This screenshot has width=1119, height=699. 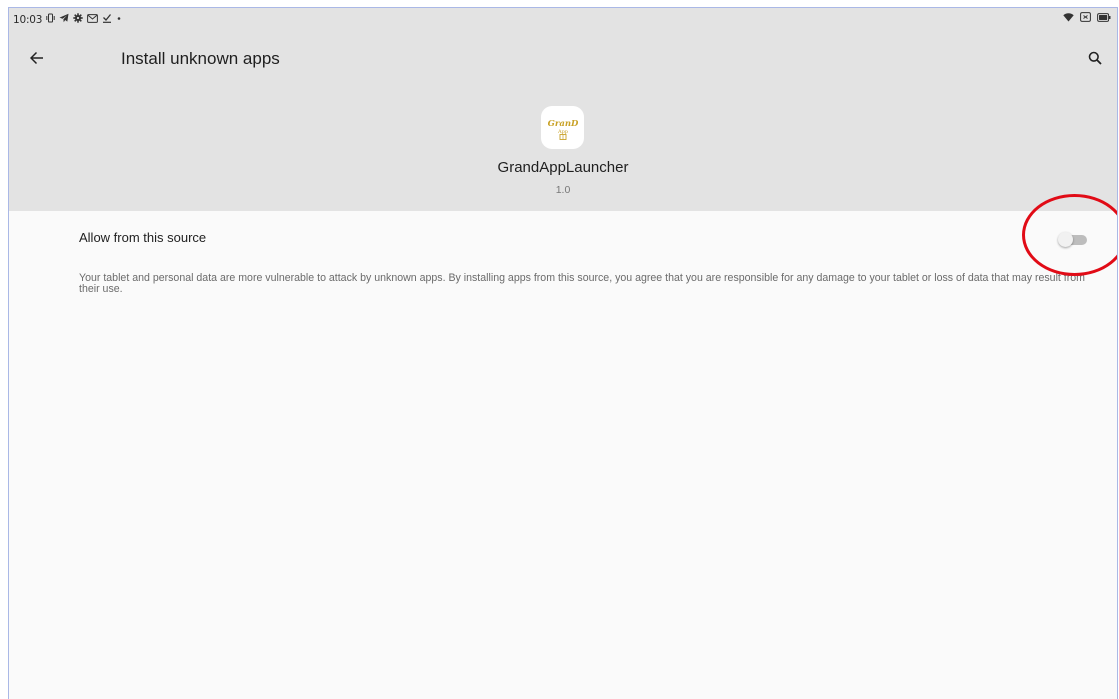 What do you see at coordinates (563, 190) in the screenshot?
I see `app-version: 1.0` at bounding box center [563, 190].